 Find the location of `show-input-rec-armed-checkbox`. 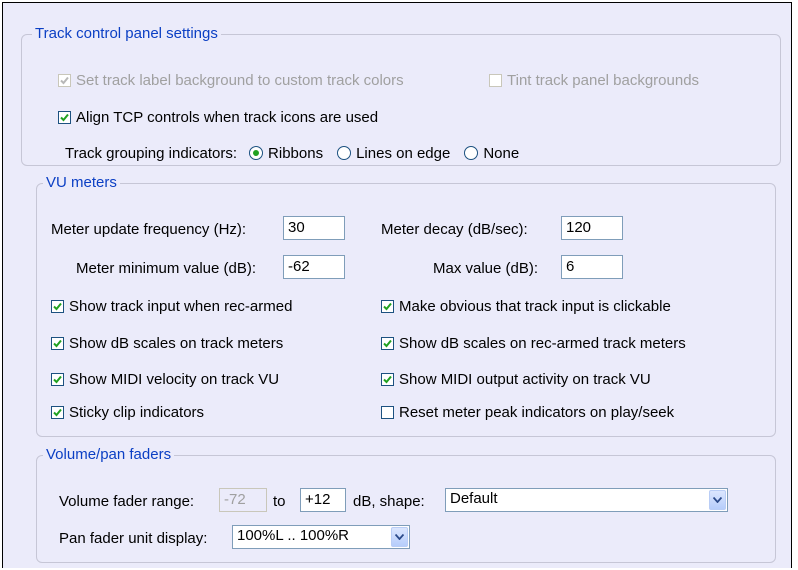

show-input-rec-armed-checkbox is located at coordinates (57, 306).